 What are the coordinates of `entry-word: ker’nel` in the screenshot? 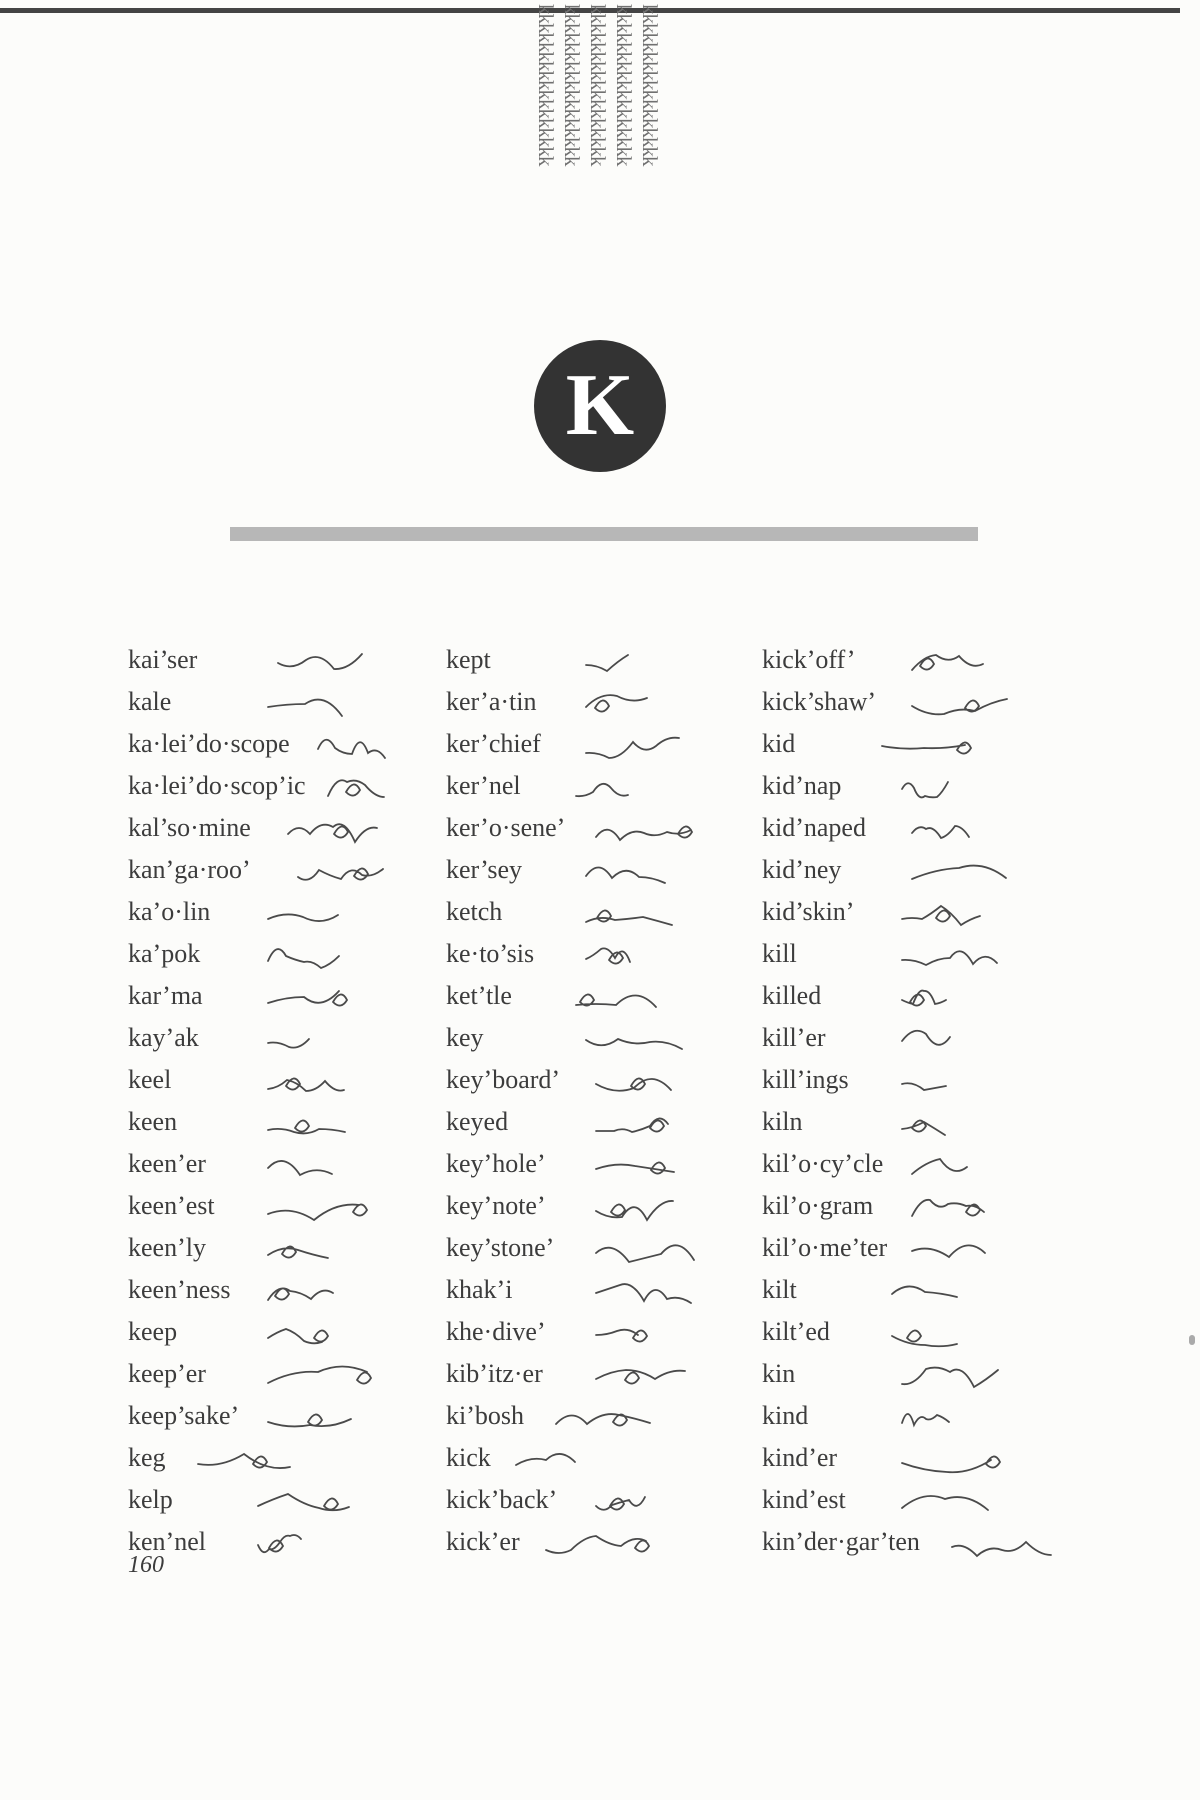 It's located at (483, 785).